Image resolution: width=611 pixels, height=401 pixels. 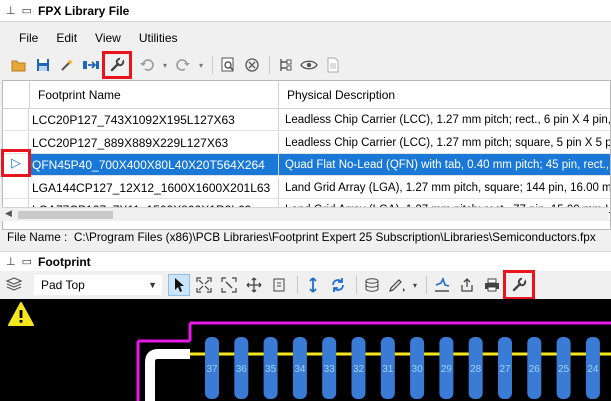 I want to click on calculate-icon, so click(x=91, y=65).